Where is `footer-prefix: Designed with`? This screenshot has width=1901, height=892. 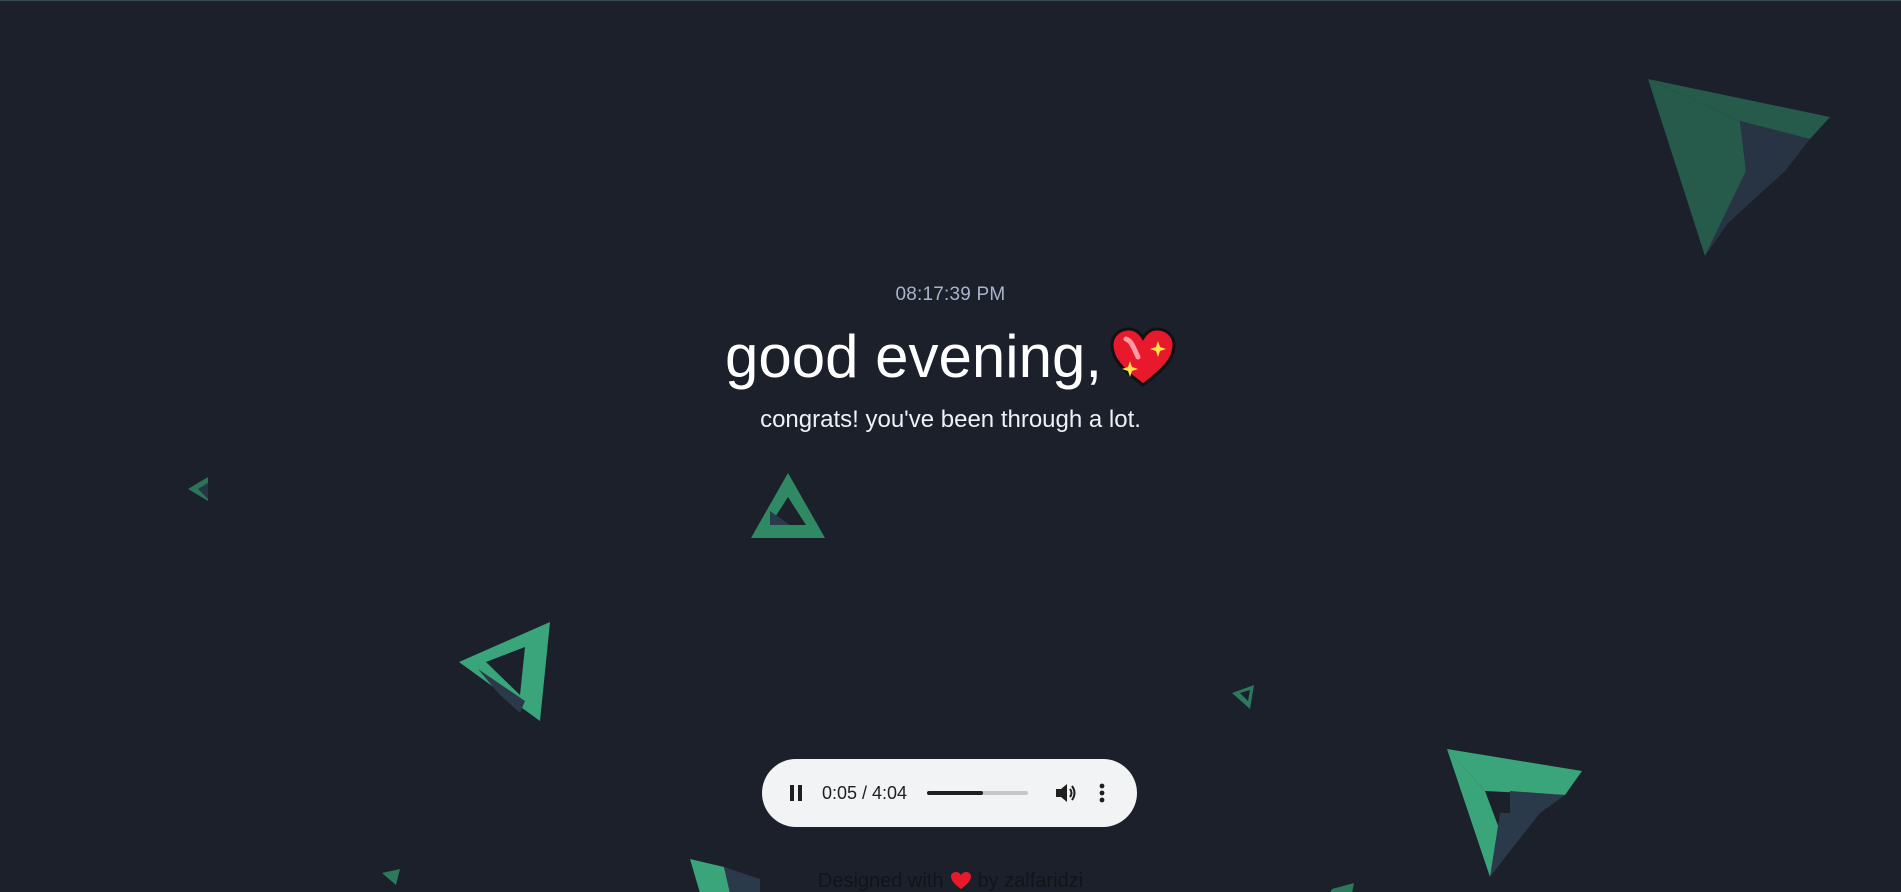
footer-prefix: Designed with is located at coordinates (880, 881).